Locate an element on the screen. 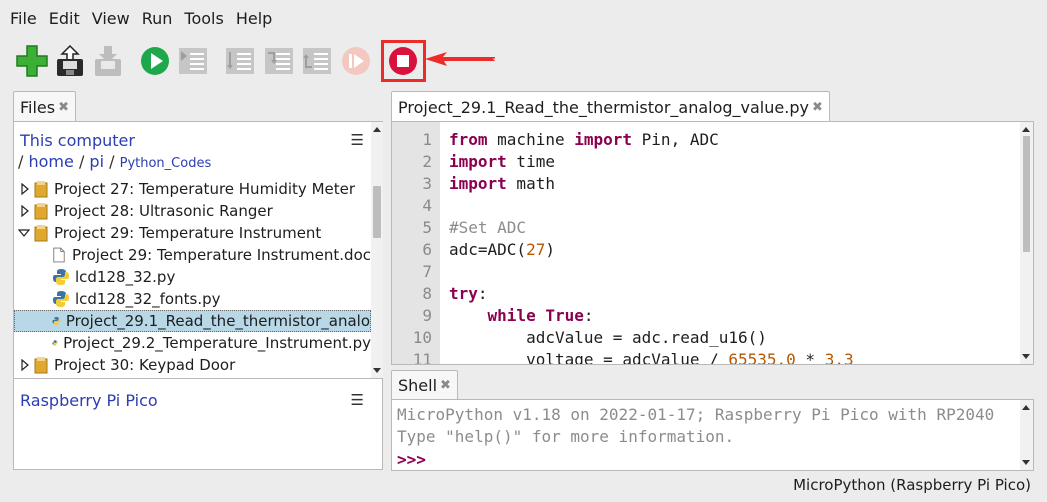 This screenshot has height=502, width=1047. resume-button is located at coordinates (356, 61).